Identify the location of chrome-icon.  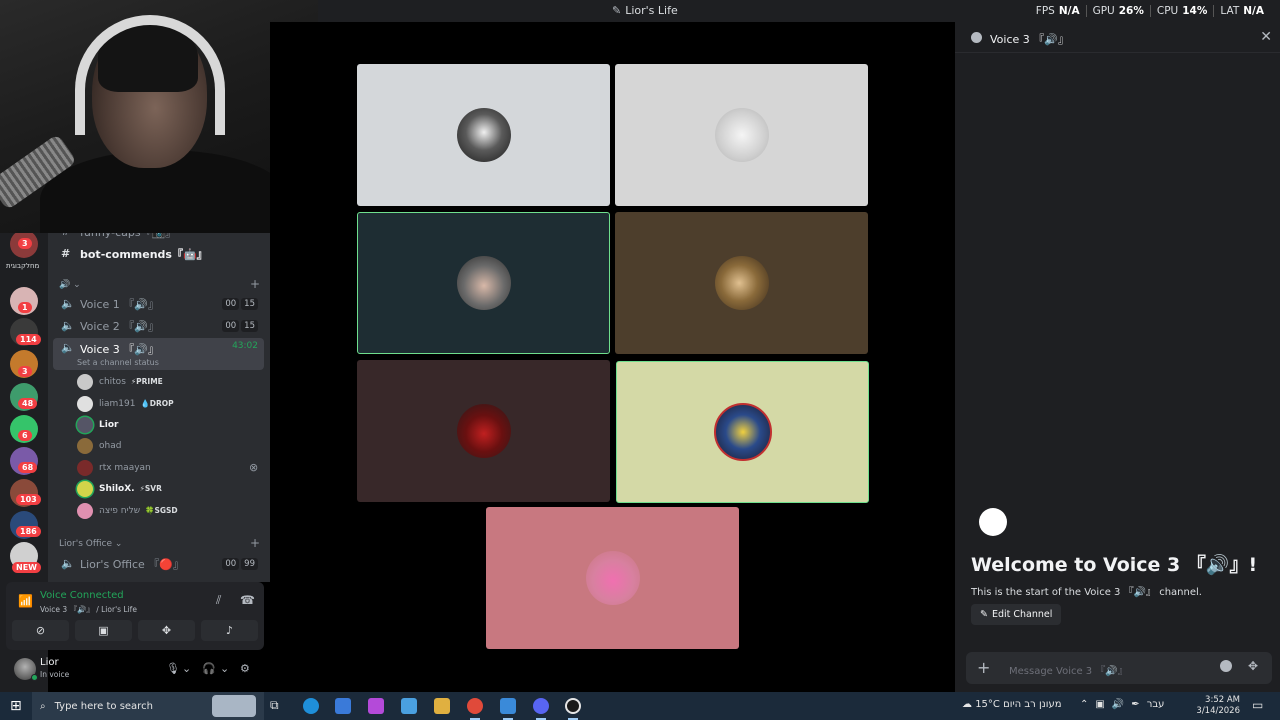
(475, 706).